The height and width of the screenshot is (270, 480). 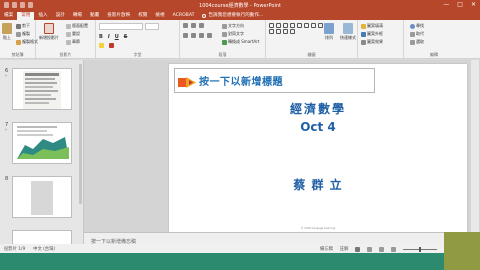 I want to click on minimize-button: —, so click(x=446, y=4).